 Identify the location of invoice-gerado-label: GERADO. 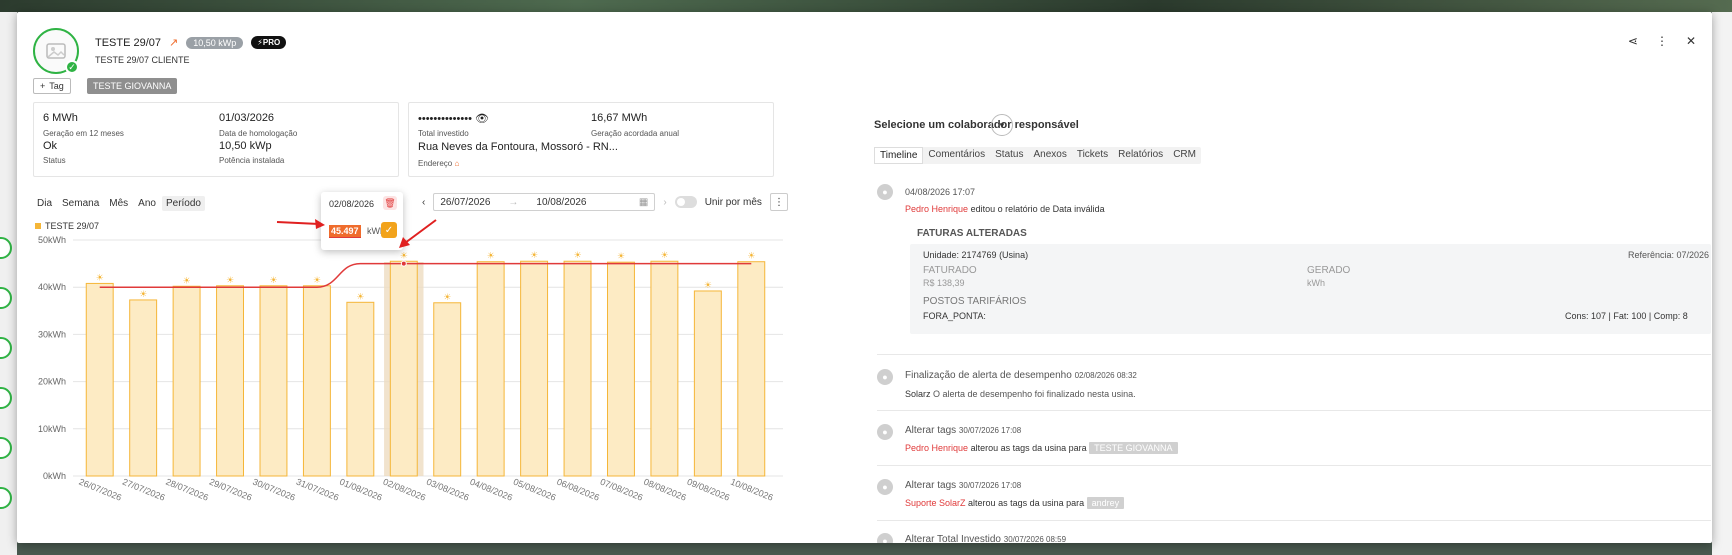
(1329, 270).